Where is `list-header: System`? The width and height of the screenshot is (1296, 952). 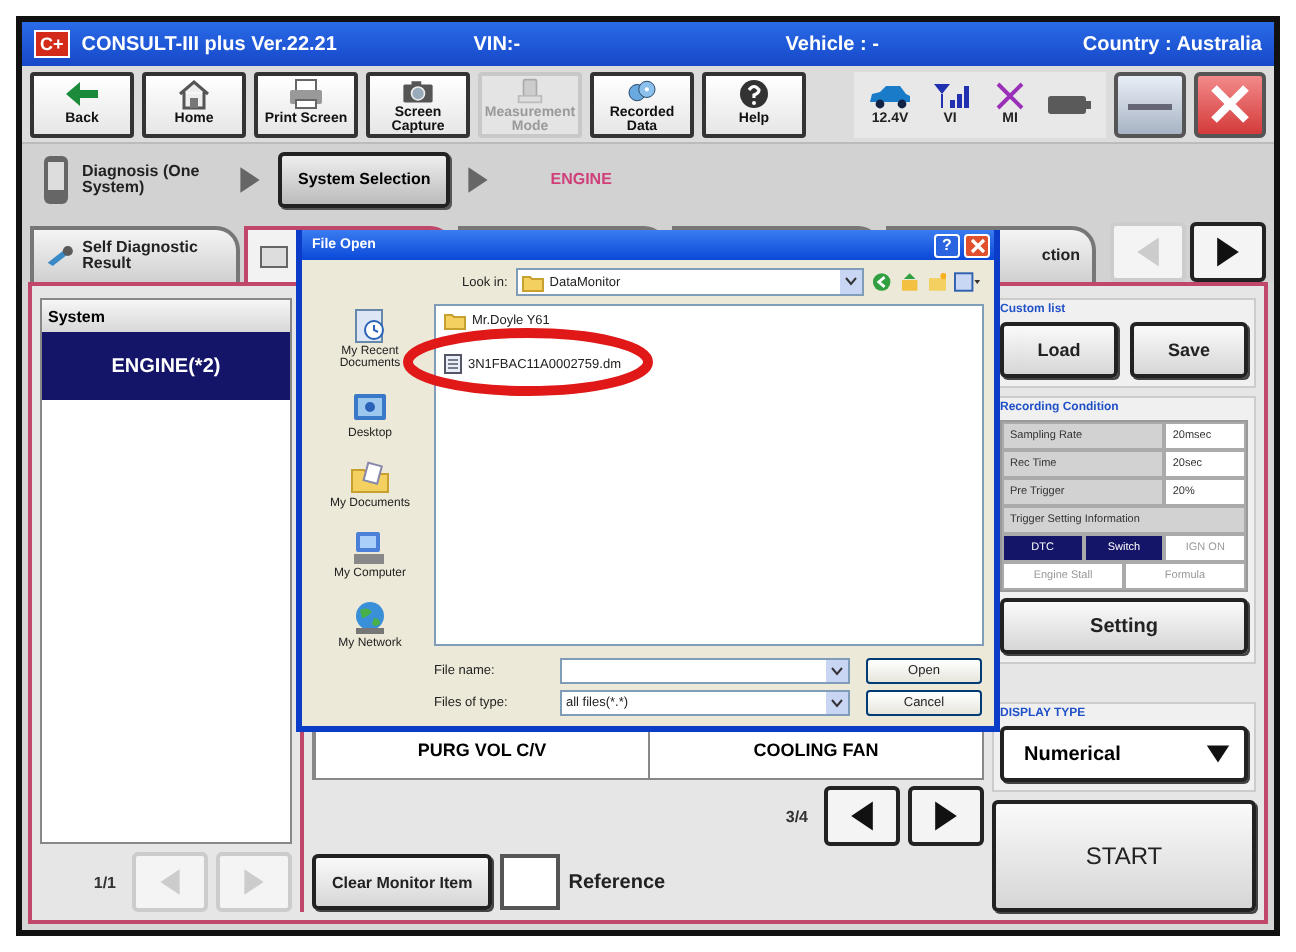
list-header: System is located at coordinates (166, 316).